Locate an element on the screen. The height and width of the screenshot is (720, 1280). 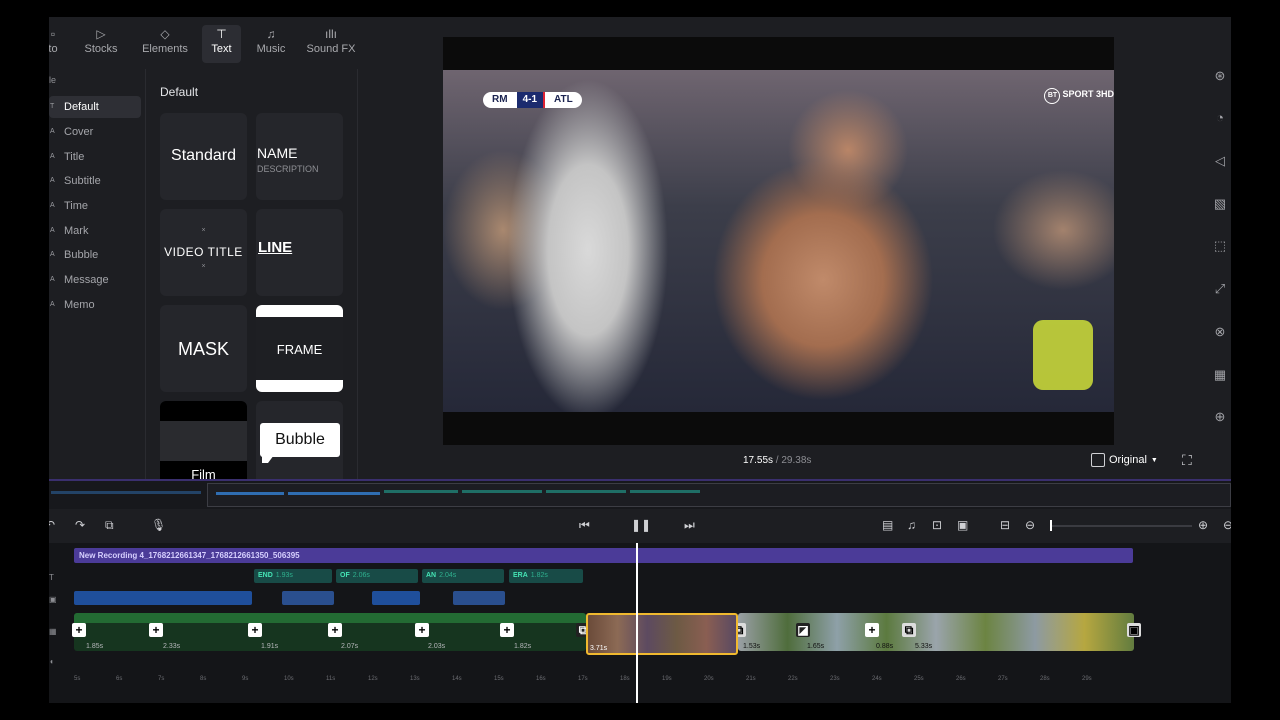
text-clip: END 1.93s is located at coordinates (293, 576).